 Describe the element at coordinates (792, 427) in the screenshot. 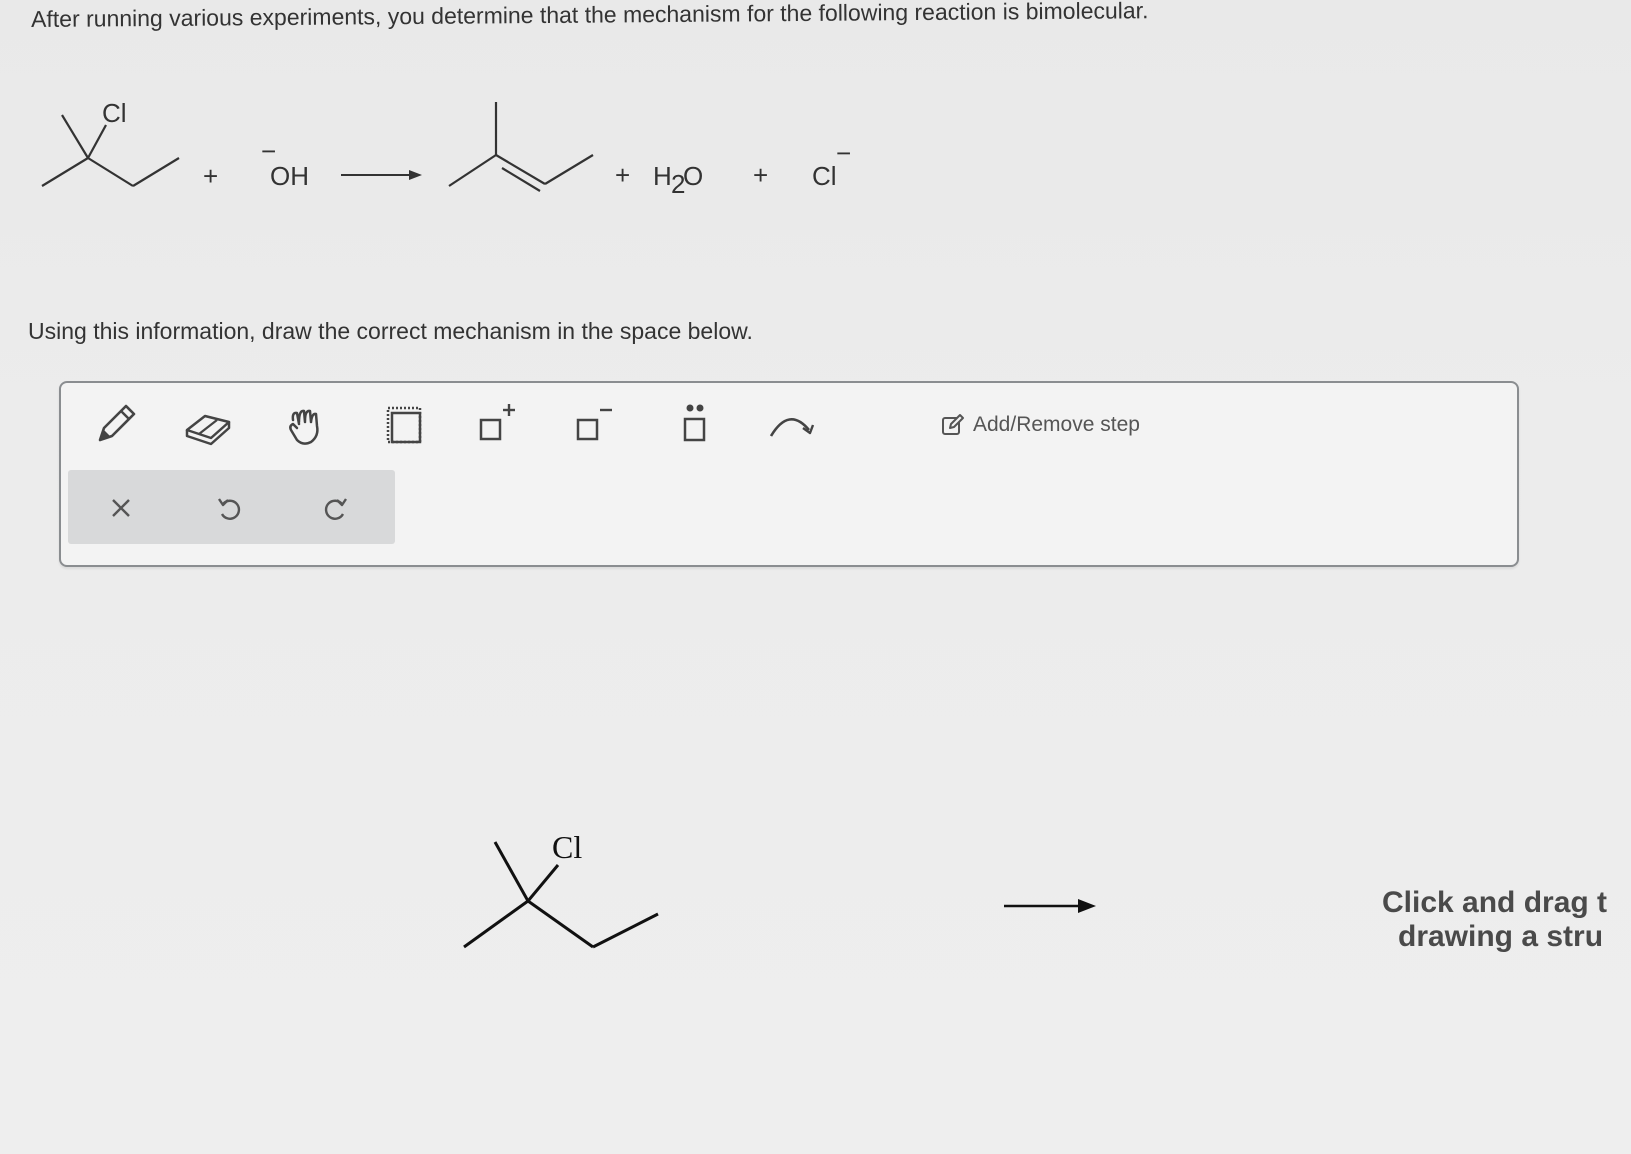

I see `curved-arrow-icon` at that location.